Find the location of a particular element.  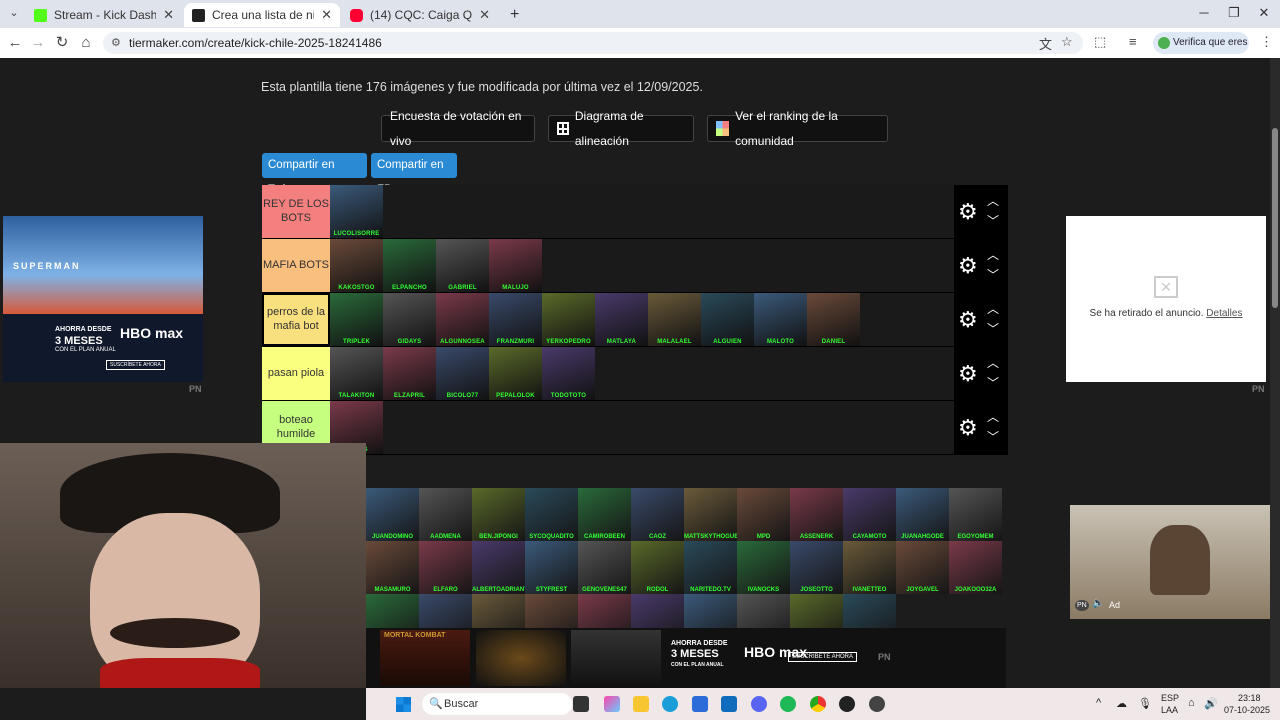

pool-item: EGOYOMEM is located at coordinates (975, 514).